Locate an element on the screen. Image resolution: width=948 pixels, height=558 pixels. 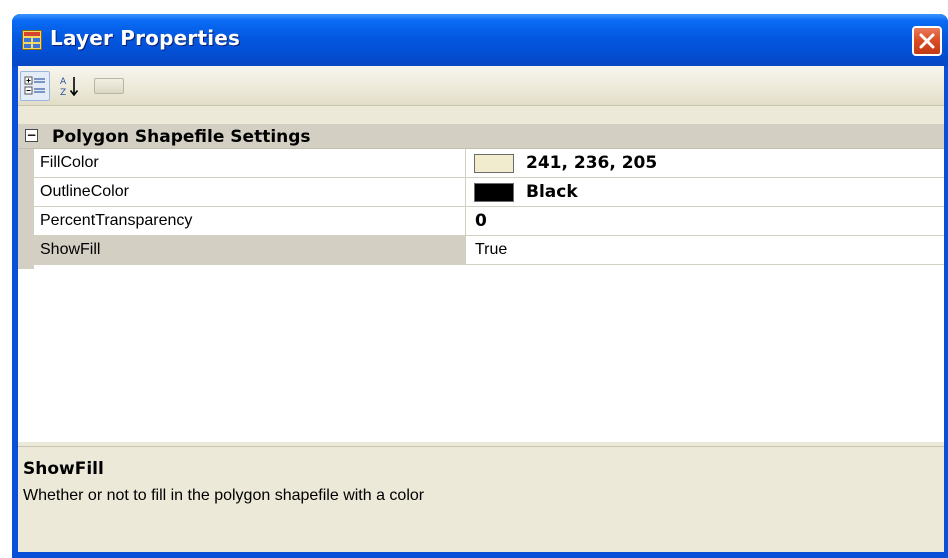
property-value: 241, 236, 205 is located at coordinates (592, 163).